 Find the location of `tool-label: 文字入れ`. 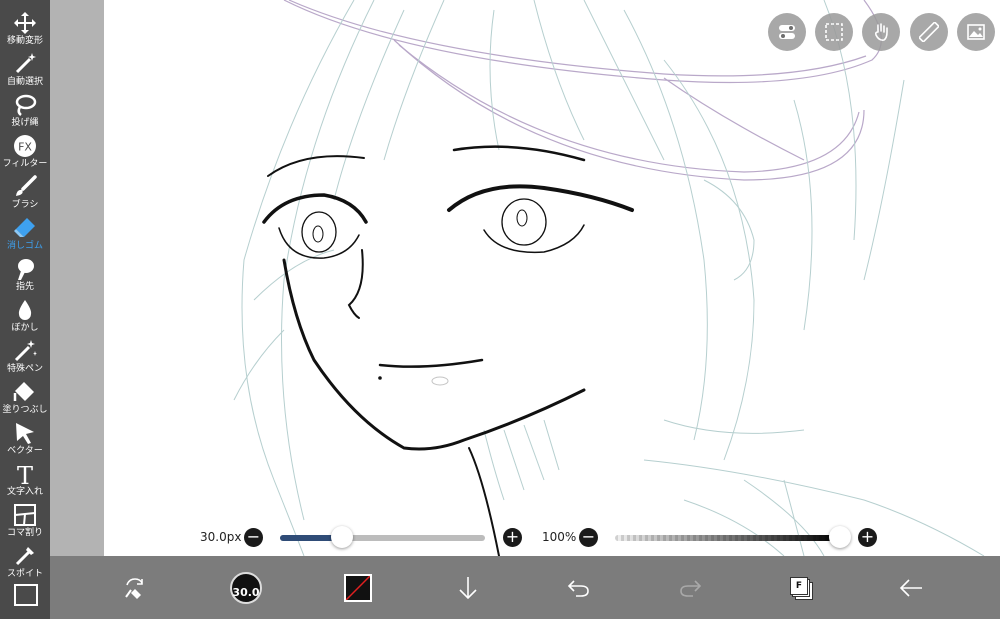

tool-label: 文字入れ is located at coordinates (24, 492).